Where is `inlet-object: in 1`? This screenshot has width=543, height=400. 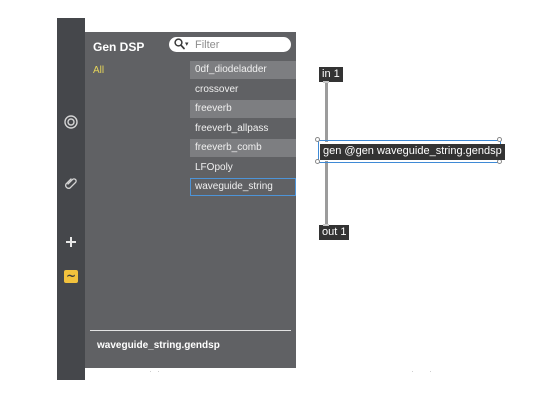
inlet-object: in 1 is located at coordinates (331, 74).